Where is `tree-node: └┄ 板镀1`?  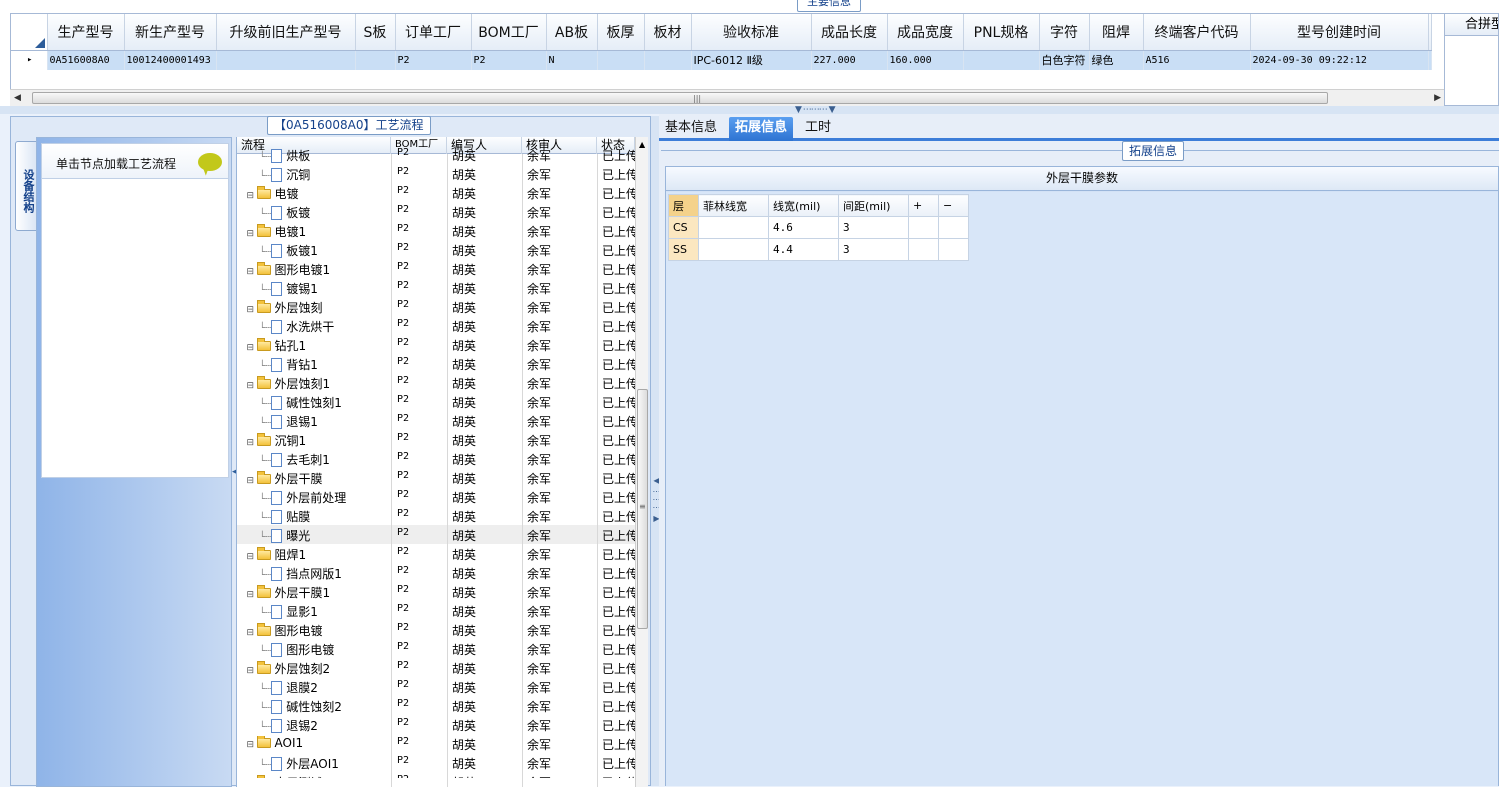
tree-node: └┄ 板镀1 is located at coordinates (314, 250).